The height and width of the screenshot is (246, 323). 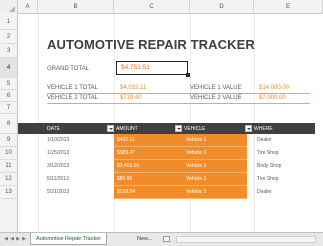 What do you see at coordinates (263, 129) in the screenshot?
I see `header-where: WHERE` at bounding box center [263, 129].